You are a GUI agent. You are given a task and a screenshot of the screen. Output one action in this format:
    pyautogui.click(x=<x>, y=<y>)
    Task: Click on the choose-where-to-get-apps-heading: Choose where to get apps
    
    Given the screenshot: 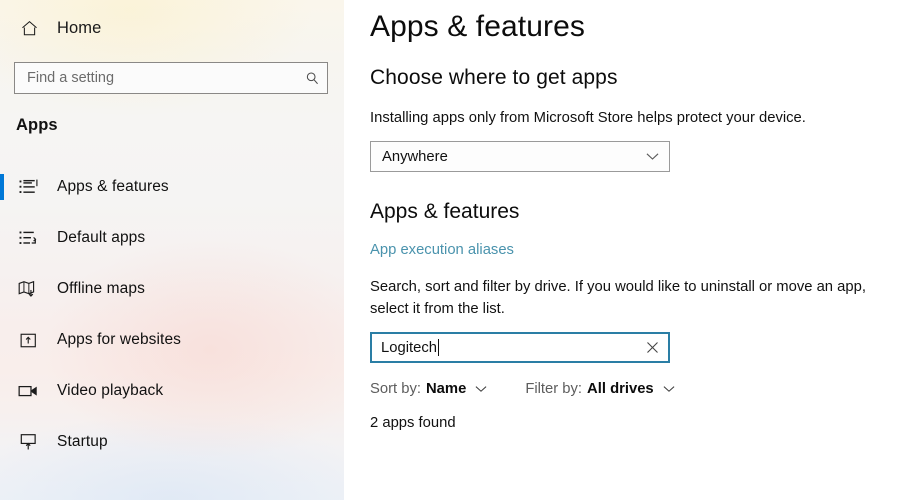 What is the action you would take?
    pyautogui.click(x=494, y=77)
    